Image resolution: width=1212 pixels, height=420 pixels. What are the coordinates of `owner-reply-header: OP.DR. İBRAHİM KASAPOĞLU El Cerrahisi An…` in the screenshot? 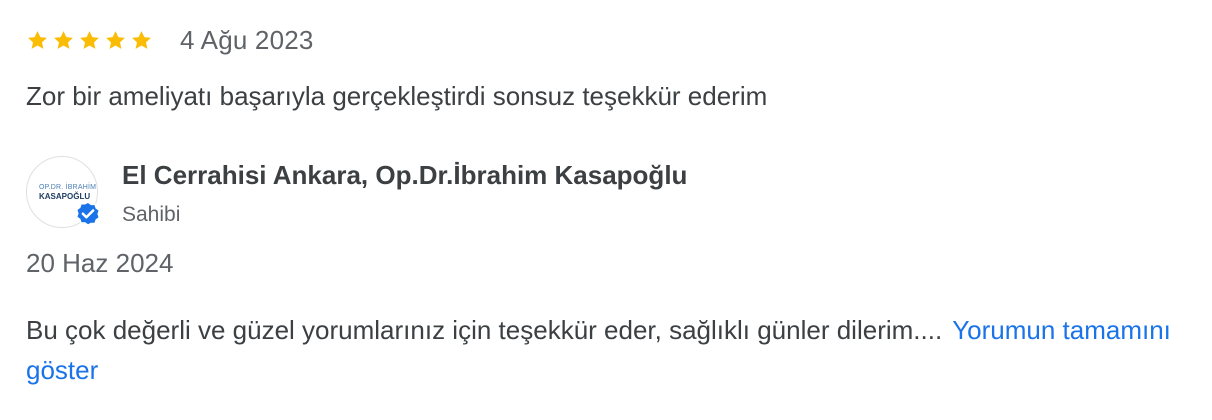 It's located at (356, 192).